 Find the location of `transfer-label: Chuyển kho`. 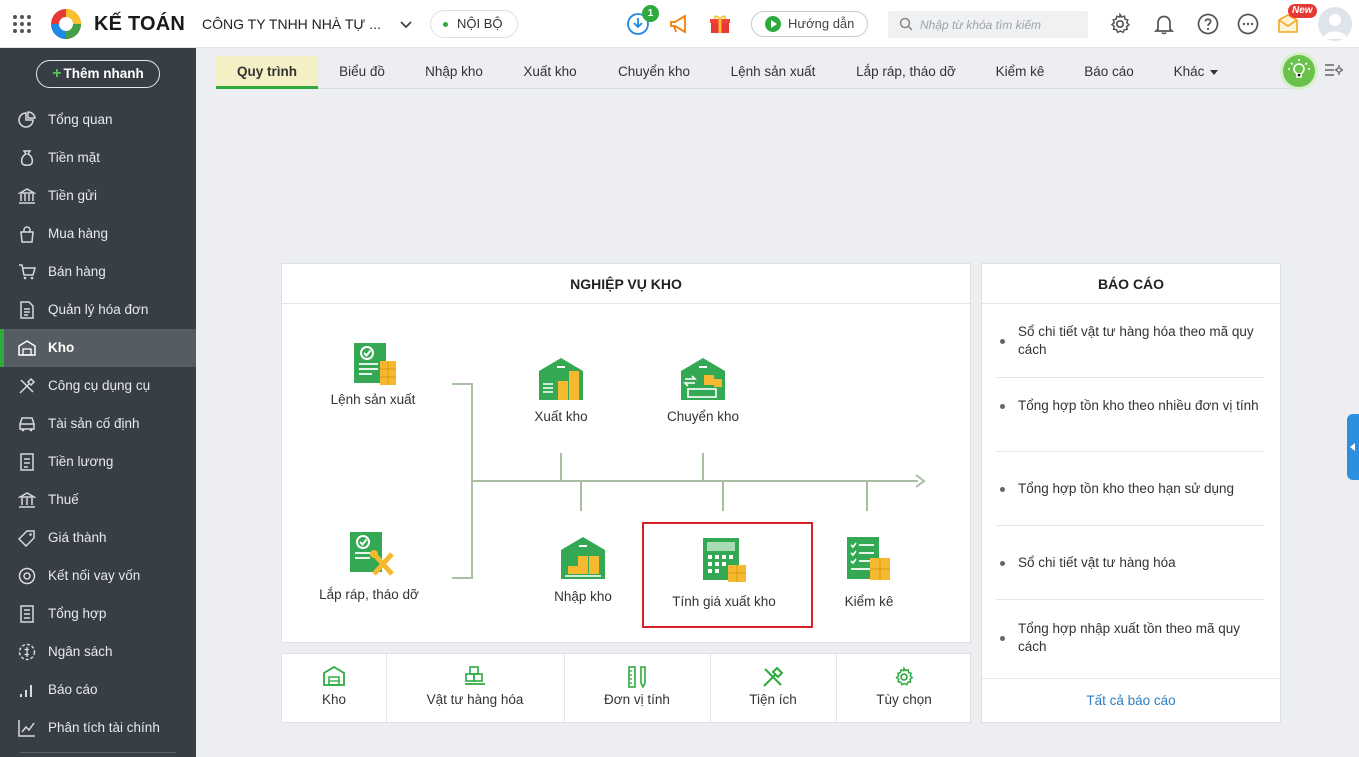

transfer-label: Chuyển kho is located at coordinates (703, 416).